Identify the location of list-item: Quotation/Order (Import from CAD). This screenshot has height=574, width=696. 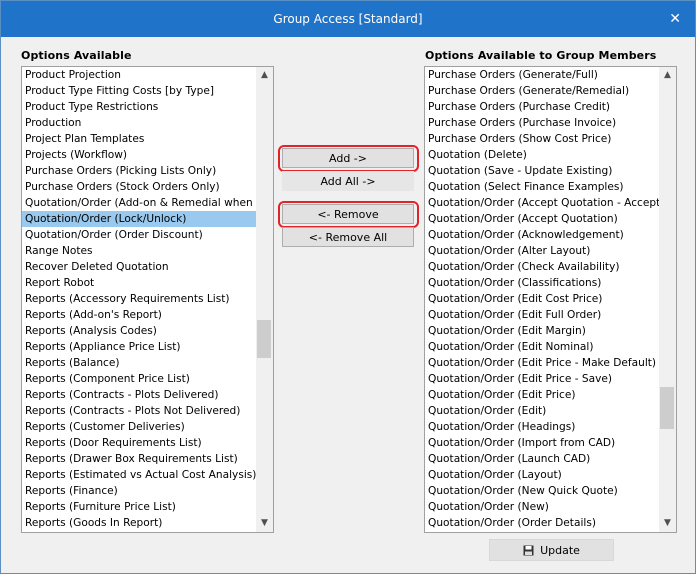
(542, 443).